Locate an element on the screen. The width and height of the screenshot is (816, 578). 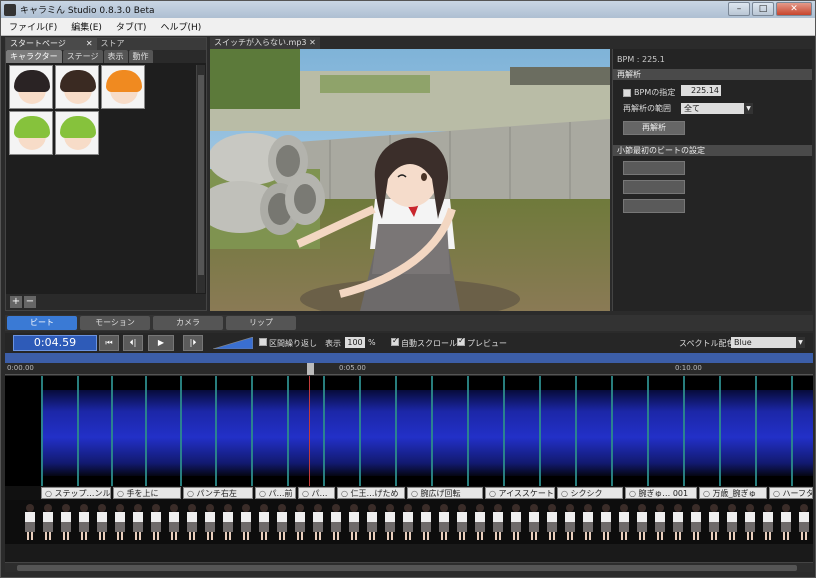
spectrum-color-select: Blue ▼ is located at coordinates (768, 342).